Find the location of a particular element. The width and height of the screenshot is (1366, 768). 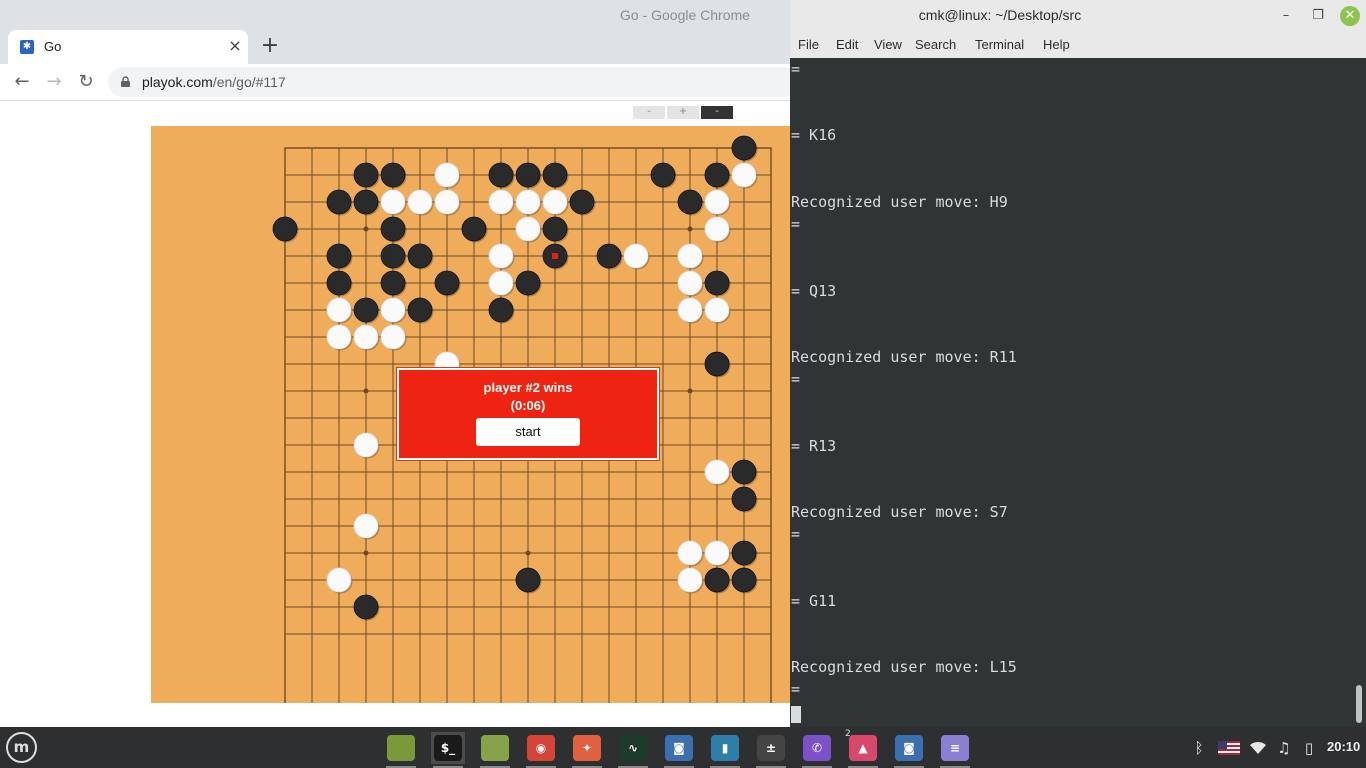

lock-icon is located at coordinates (125, 81).